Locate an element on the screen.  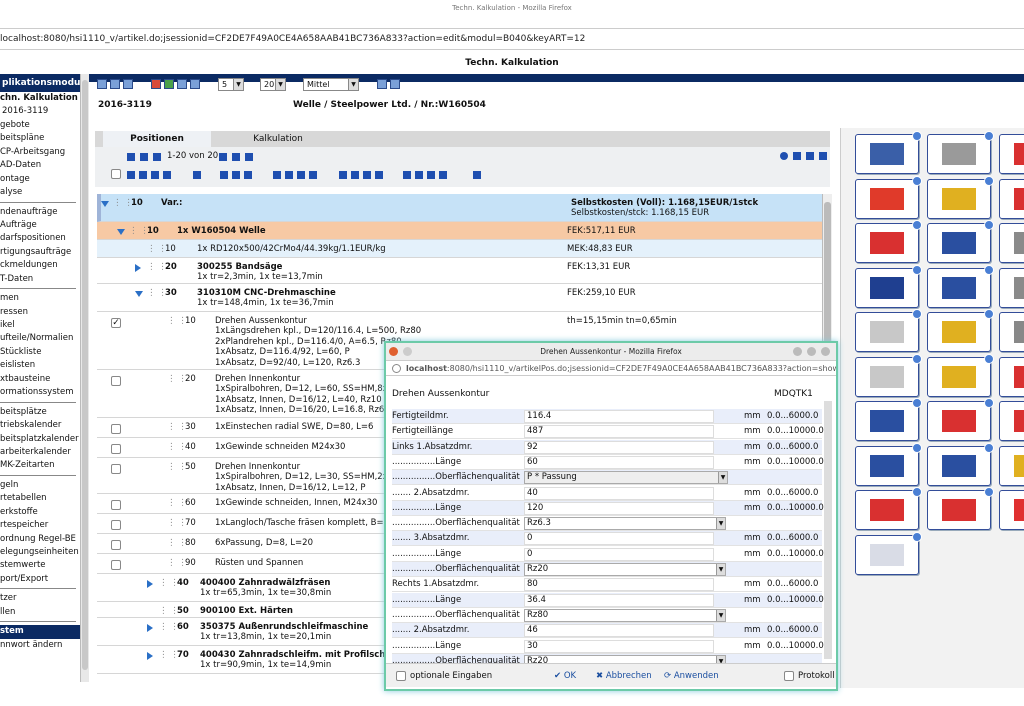
sticky-icon is located at coordinates (407, 351).